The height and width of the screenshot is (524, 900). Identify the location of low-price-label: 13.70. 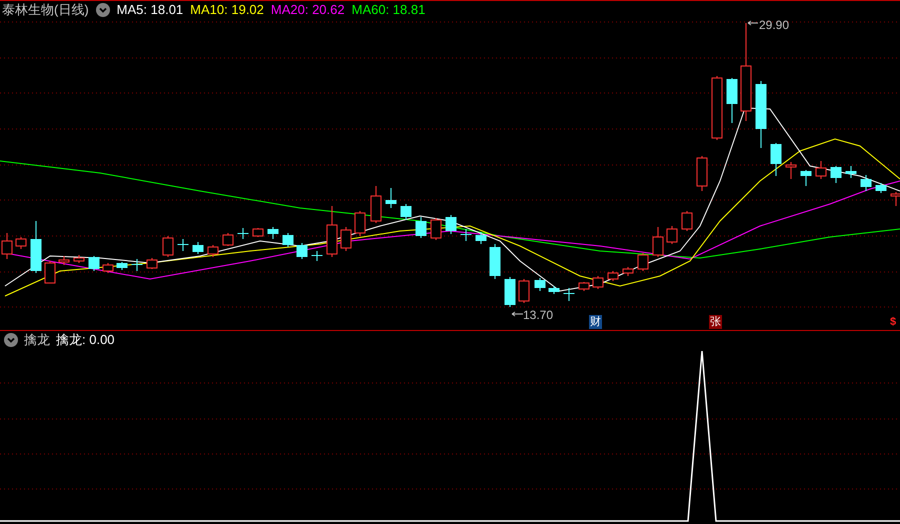
(538, 315).